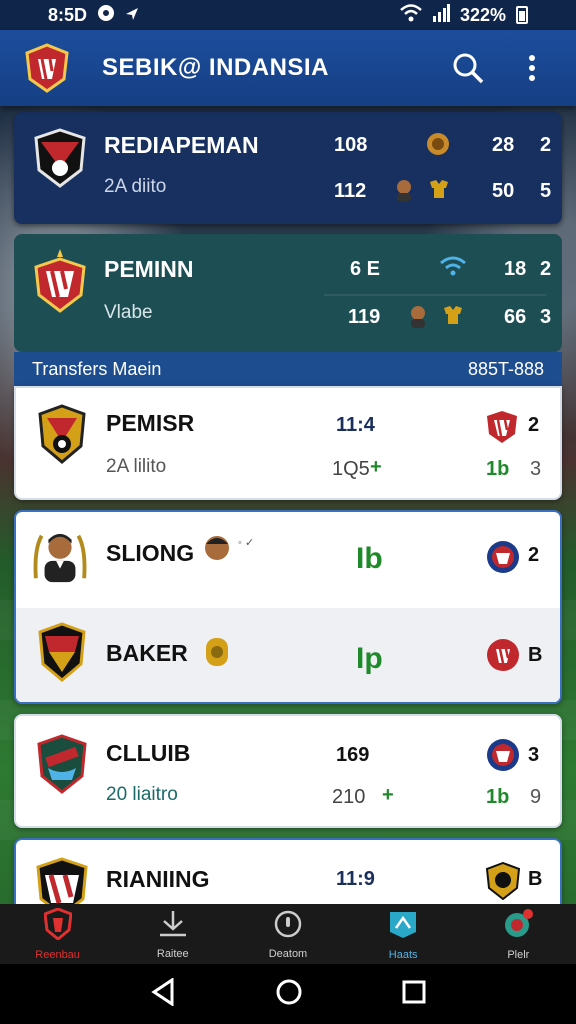 This screenshot has width=576, height=1024. I want to click on home-icon, so click(289, 994).